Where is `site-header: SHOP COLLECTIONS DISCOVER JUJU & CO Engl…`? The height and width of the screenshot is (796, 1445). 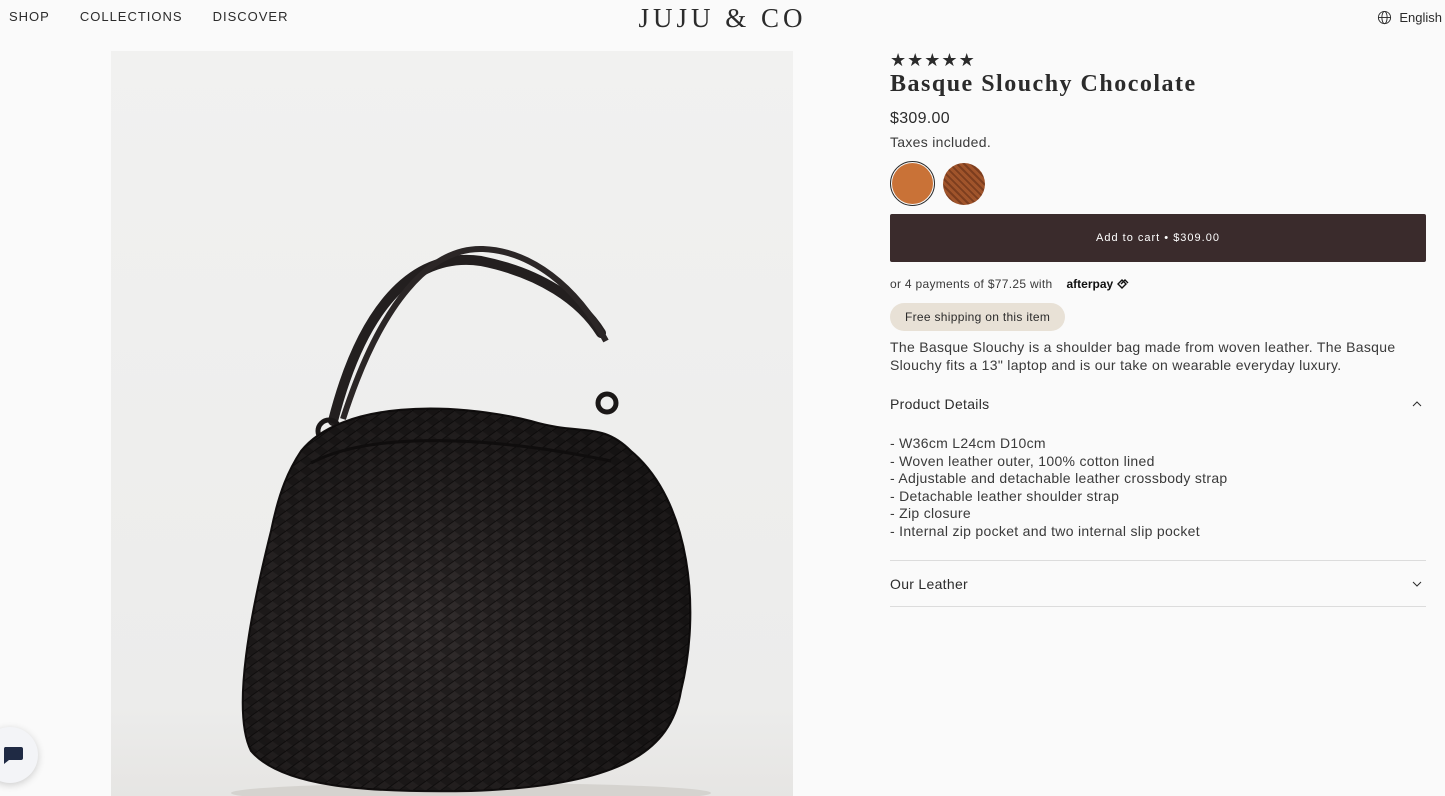
site-header: SHOP COLLECTIONS DISCOVER JUJU & CO Engl… is located at coordinates (722, 17).